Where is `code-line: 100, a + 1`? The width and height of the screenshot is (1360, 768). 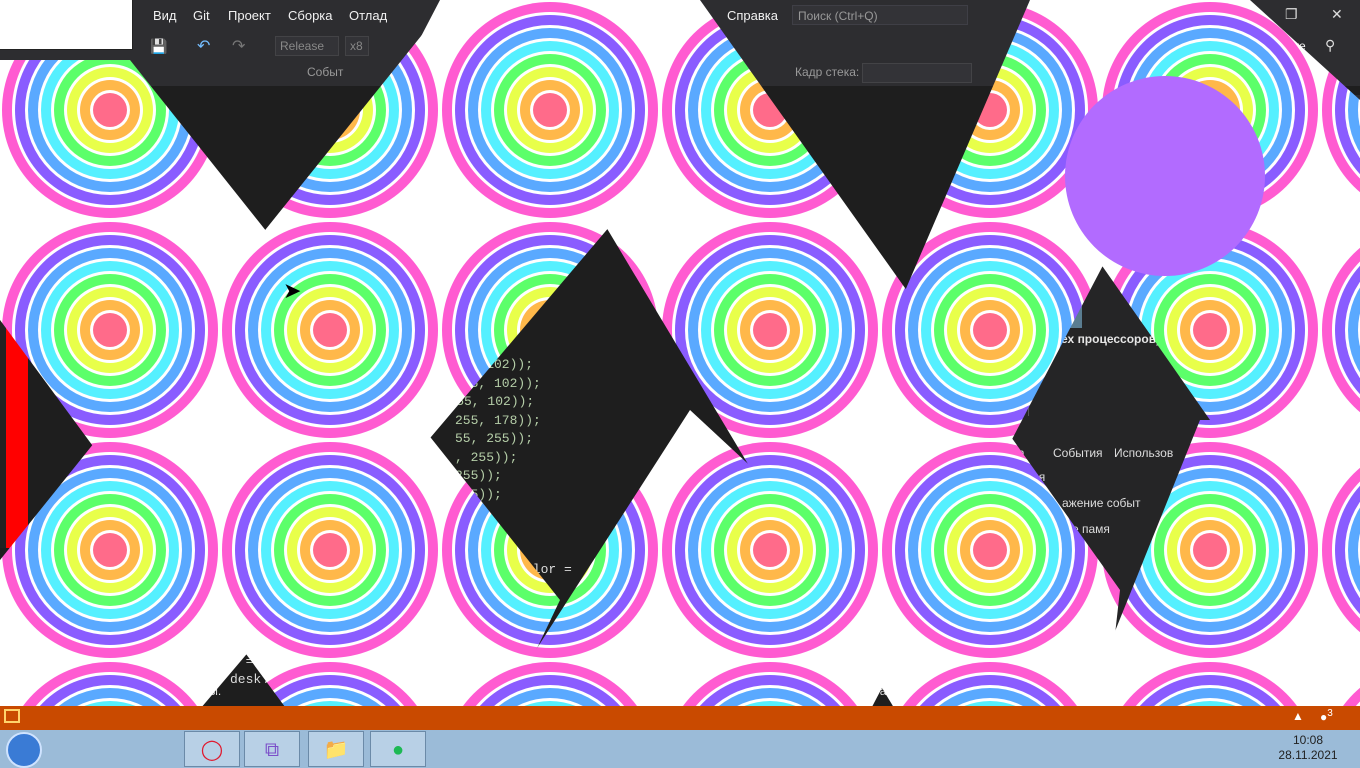 code-line: 100, a + 1 is located at coordinates (294, 624).